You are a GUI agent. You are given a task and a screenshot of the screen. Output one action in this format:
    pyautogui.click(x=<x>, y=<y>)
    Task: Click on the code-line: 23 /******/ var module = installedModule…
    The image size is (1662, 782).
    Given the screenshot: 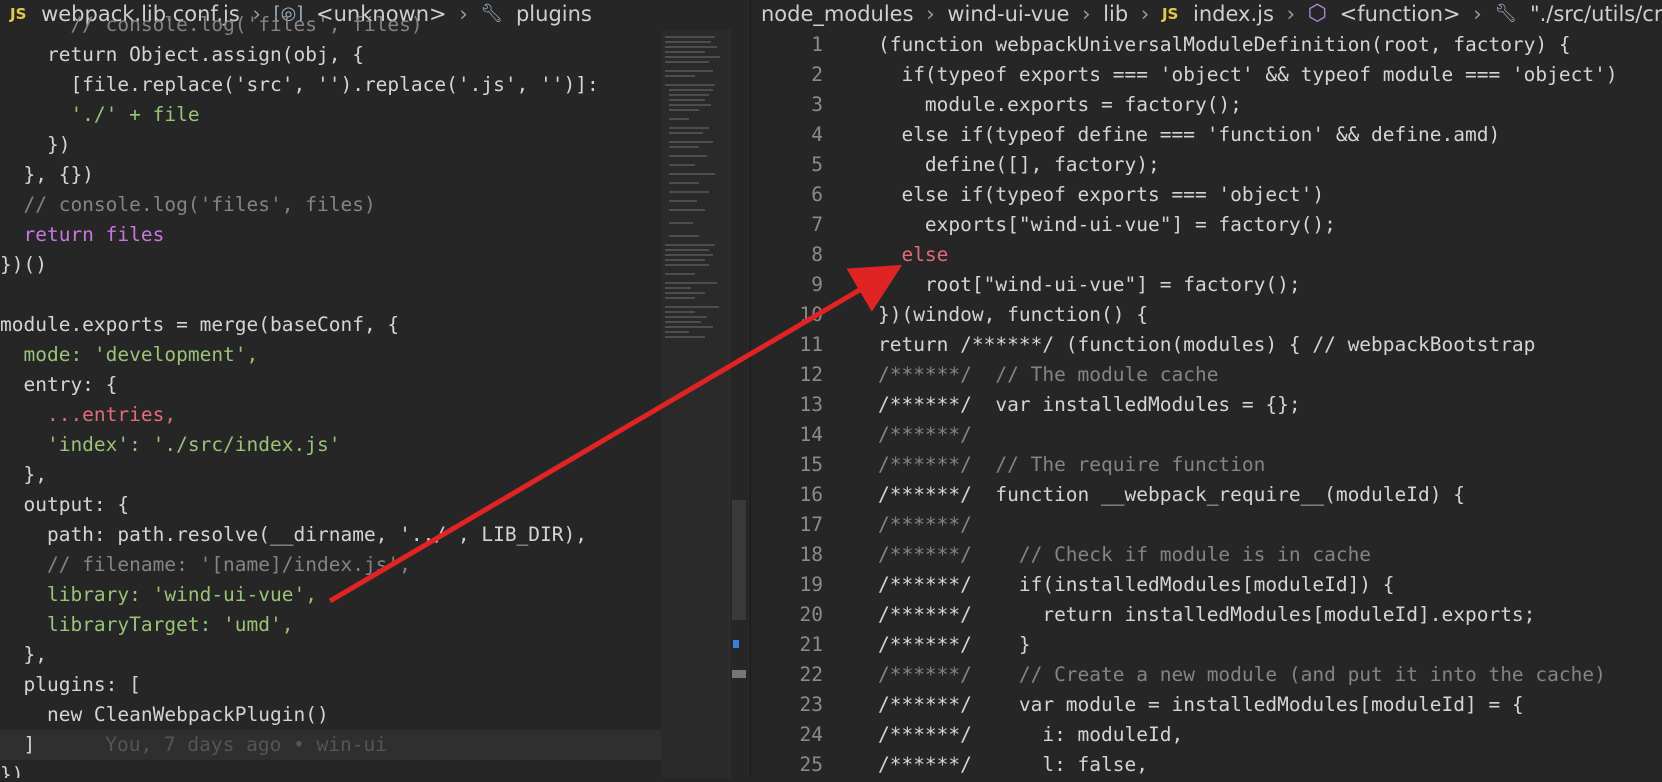 What is the action you would take?
    pyautogui.click(x=1206, y=705)
    